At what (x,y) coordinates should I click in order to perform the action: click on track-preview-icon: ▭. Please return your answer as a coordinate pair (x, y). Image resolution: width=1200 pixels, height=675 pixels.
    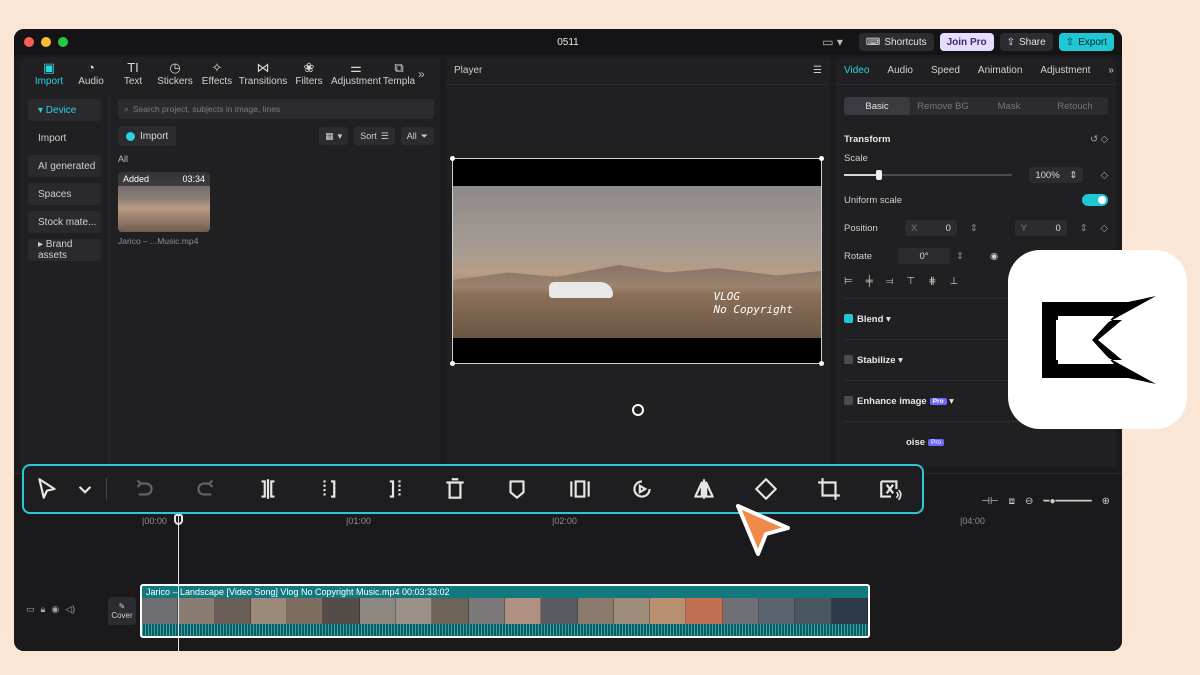
    Looking at the image, I should click on (30, 609).